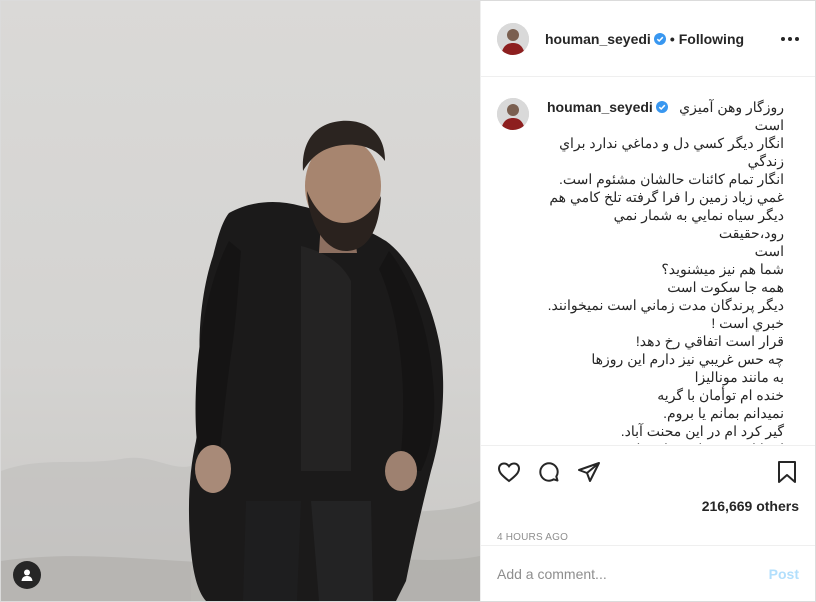  I want to click on heart-icon, so click(509, 472).